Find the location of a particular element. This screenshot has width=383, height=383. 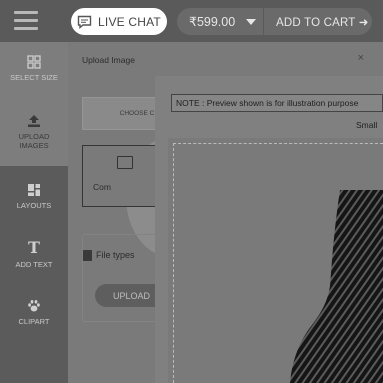

file-types-label: File types is located at coordinates (115, 255).